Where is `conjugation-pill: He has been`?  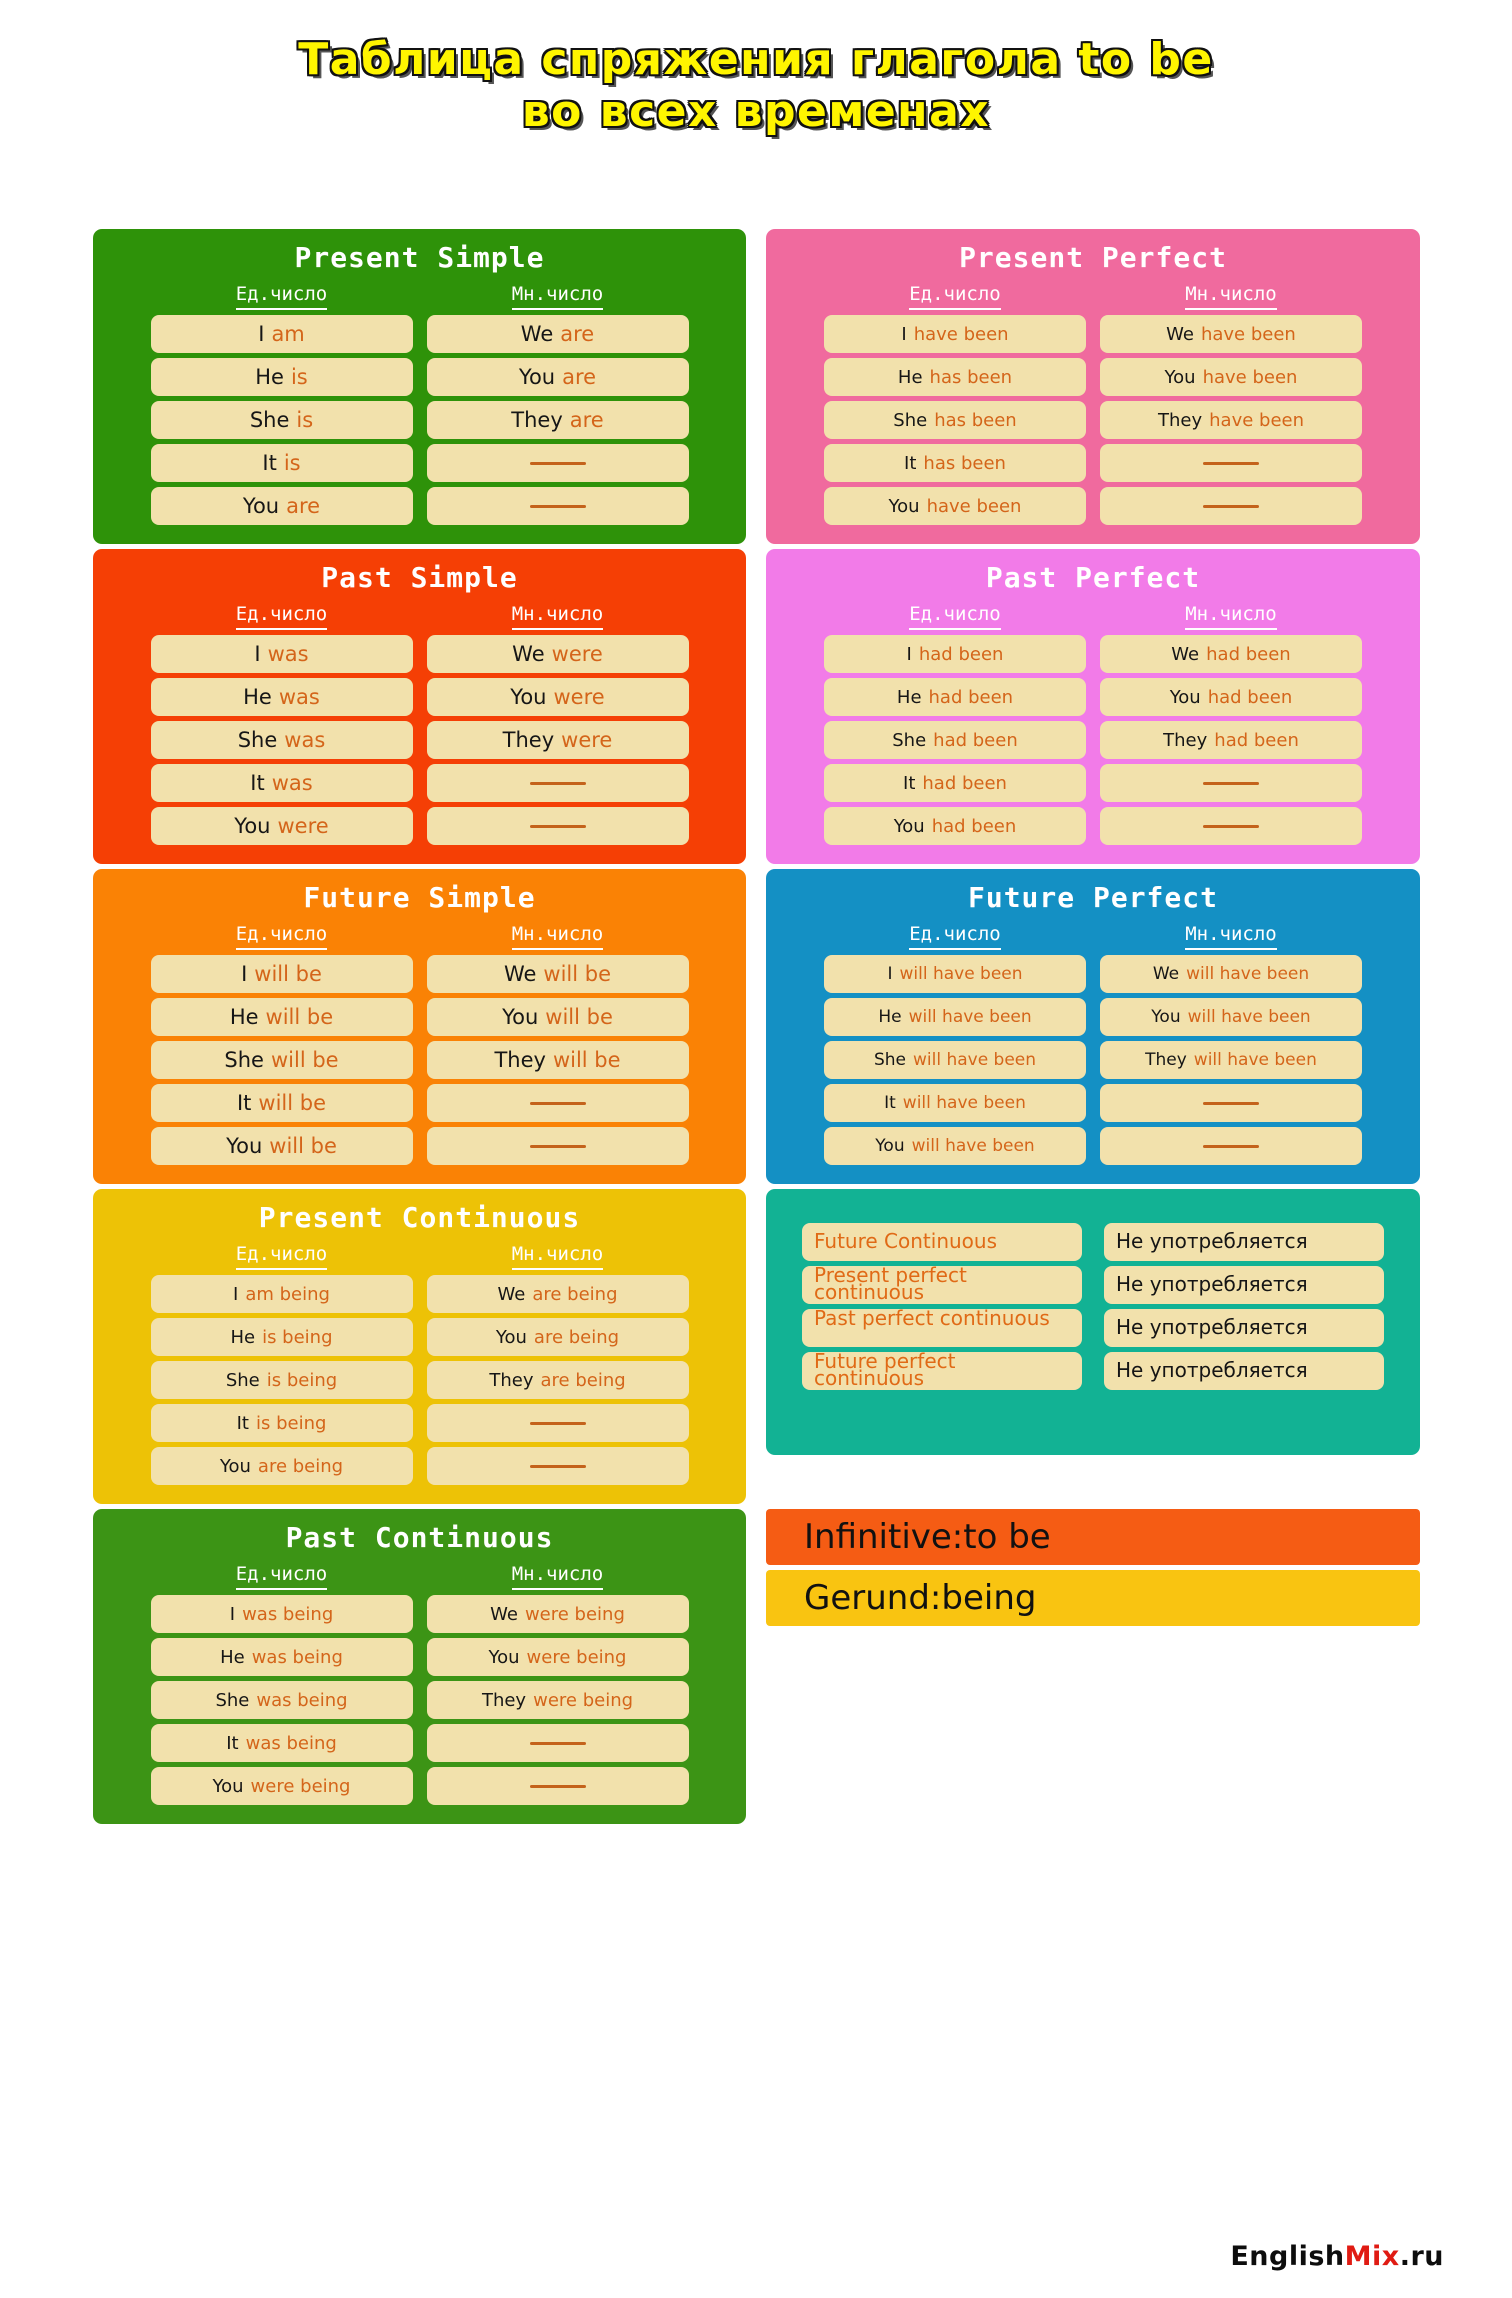 conjugation-pill: He has been is located at coordinates (955, 377).